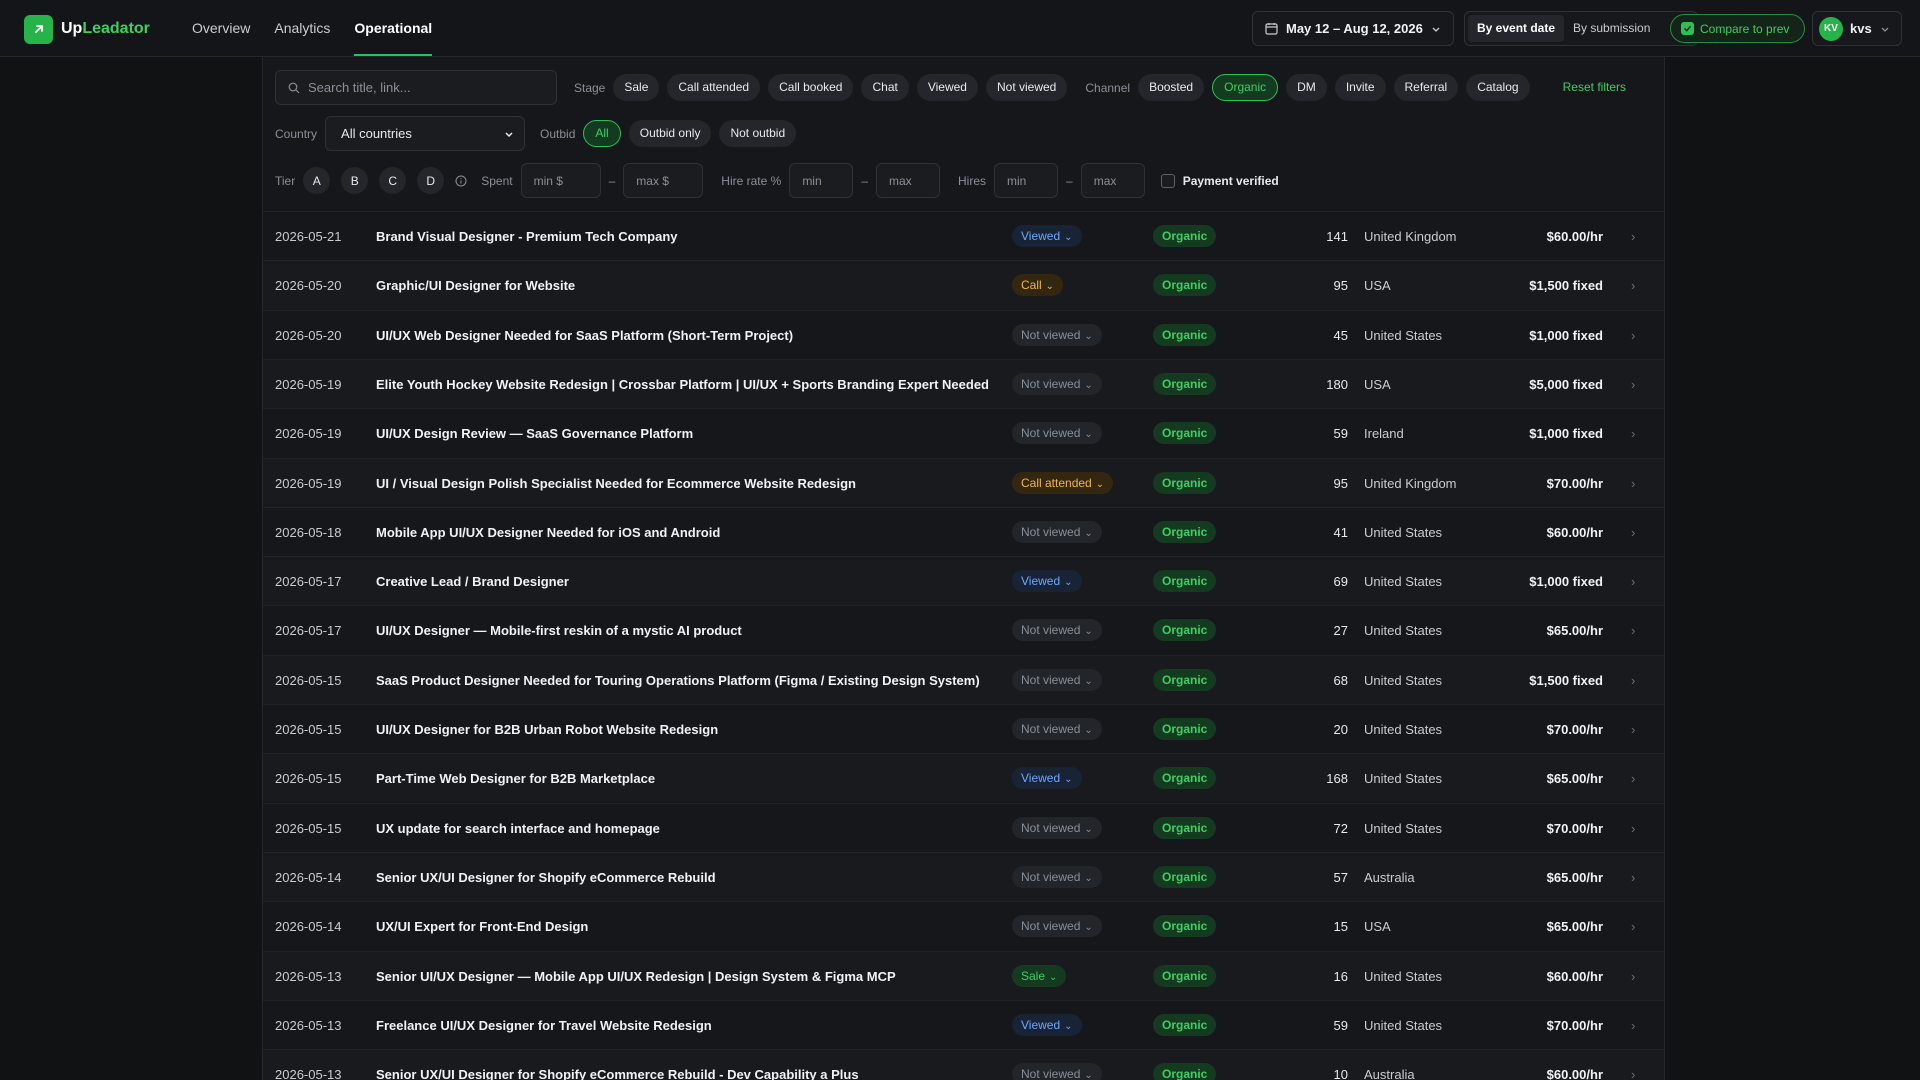 This screenshot has width=1920, height=1080. Describe the element at coordinates (482, 926) in the screenshot. I see `row-title: UX/UI Expert for Front-End Design` at that location.